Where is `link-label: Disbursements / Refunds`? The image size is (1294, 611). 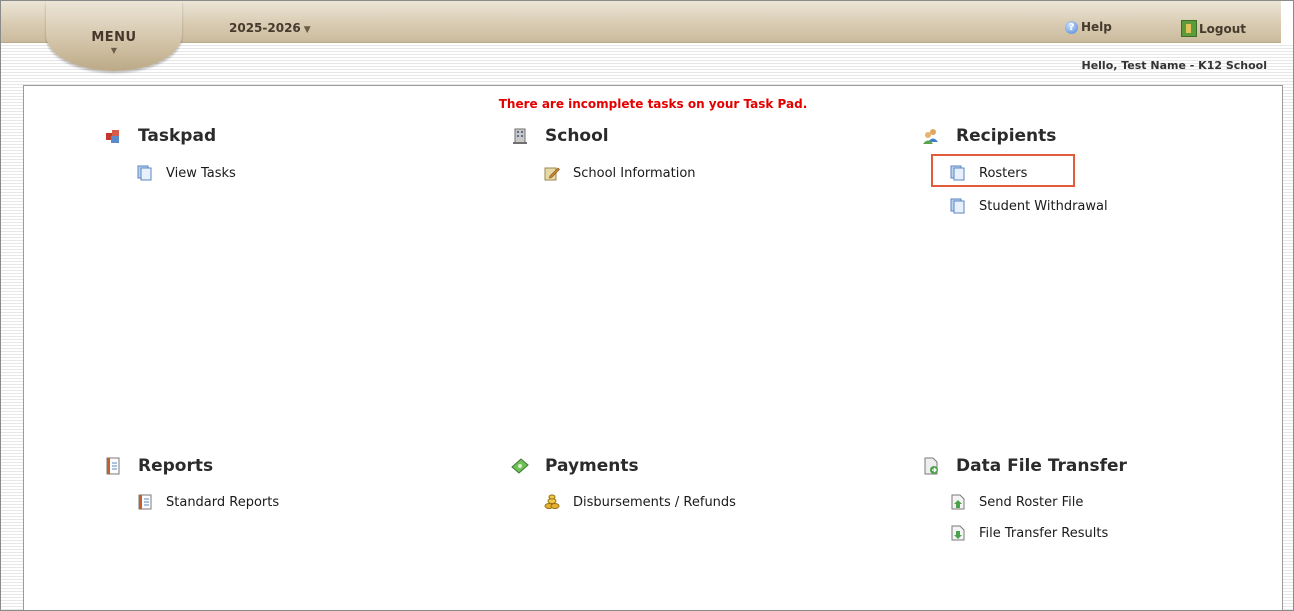
link-label: Disbursements / Refunds is located at coordinates (654, 502).